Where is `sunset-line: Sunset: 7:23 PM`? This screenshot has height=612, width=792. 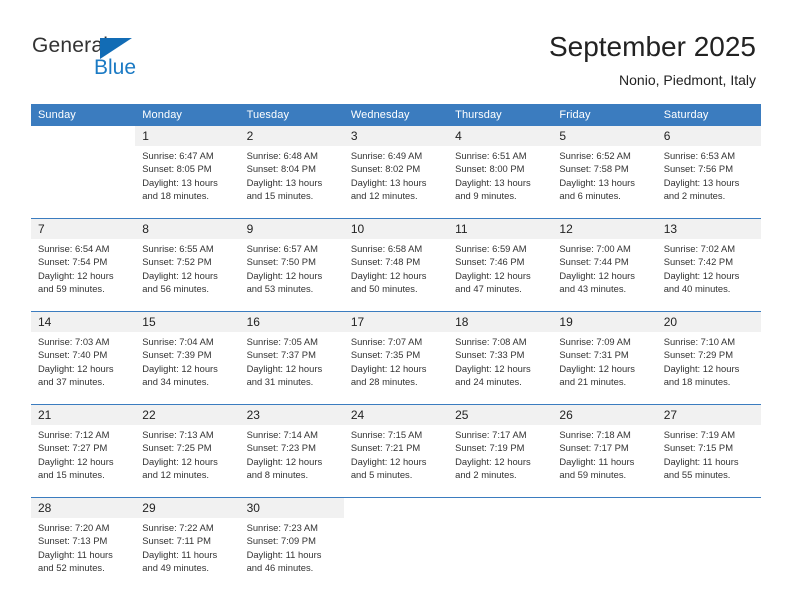
sunset-line: Sunset: 7:23 PM is located at coordinates (281, 448).